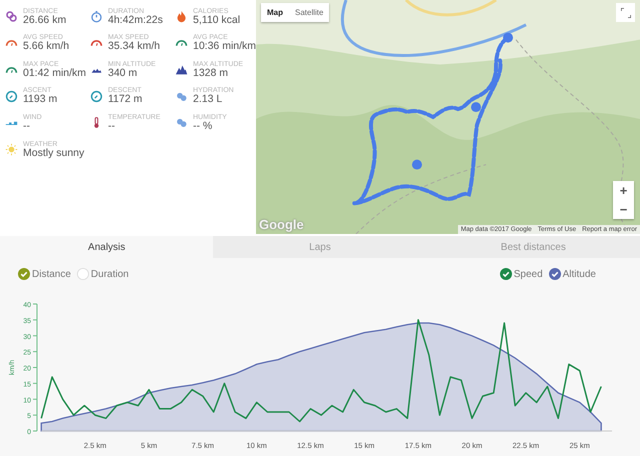  What do you see at coordinates (275, 12) in the screenshot?
I see `map-type-button: Map` at bounding box center [275, 12].